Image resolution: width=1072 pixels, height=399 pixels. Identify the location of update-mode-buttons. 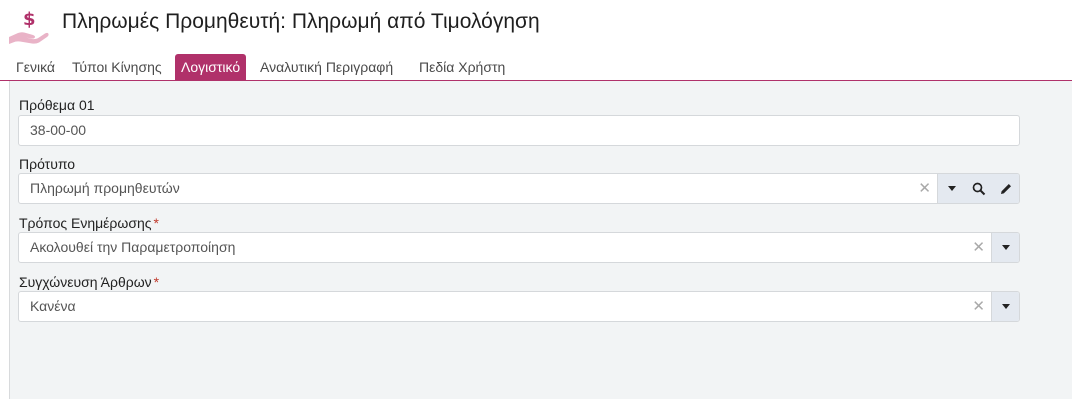
(1005, 247).